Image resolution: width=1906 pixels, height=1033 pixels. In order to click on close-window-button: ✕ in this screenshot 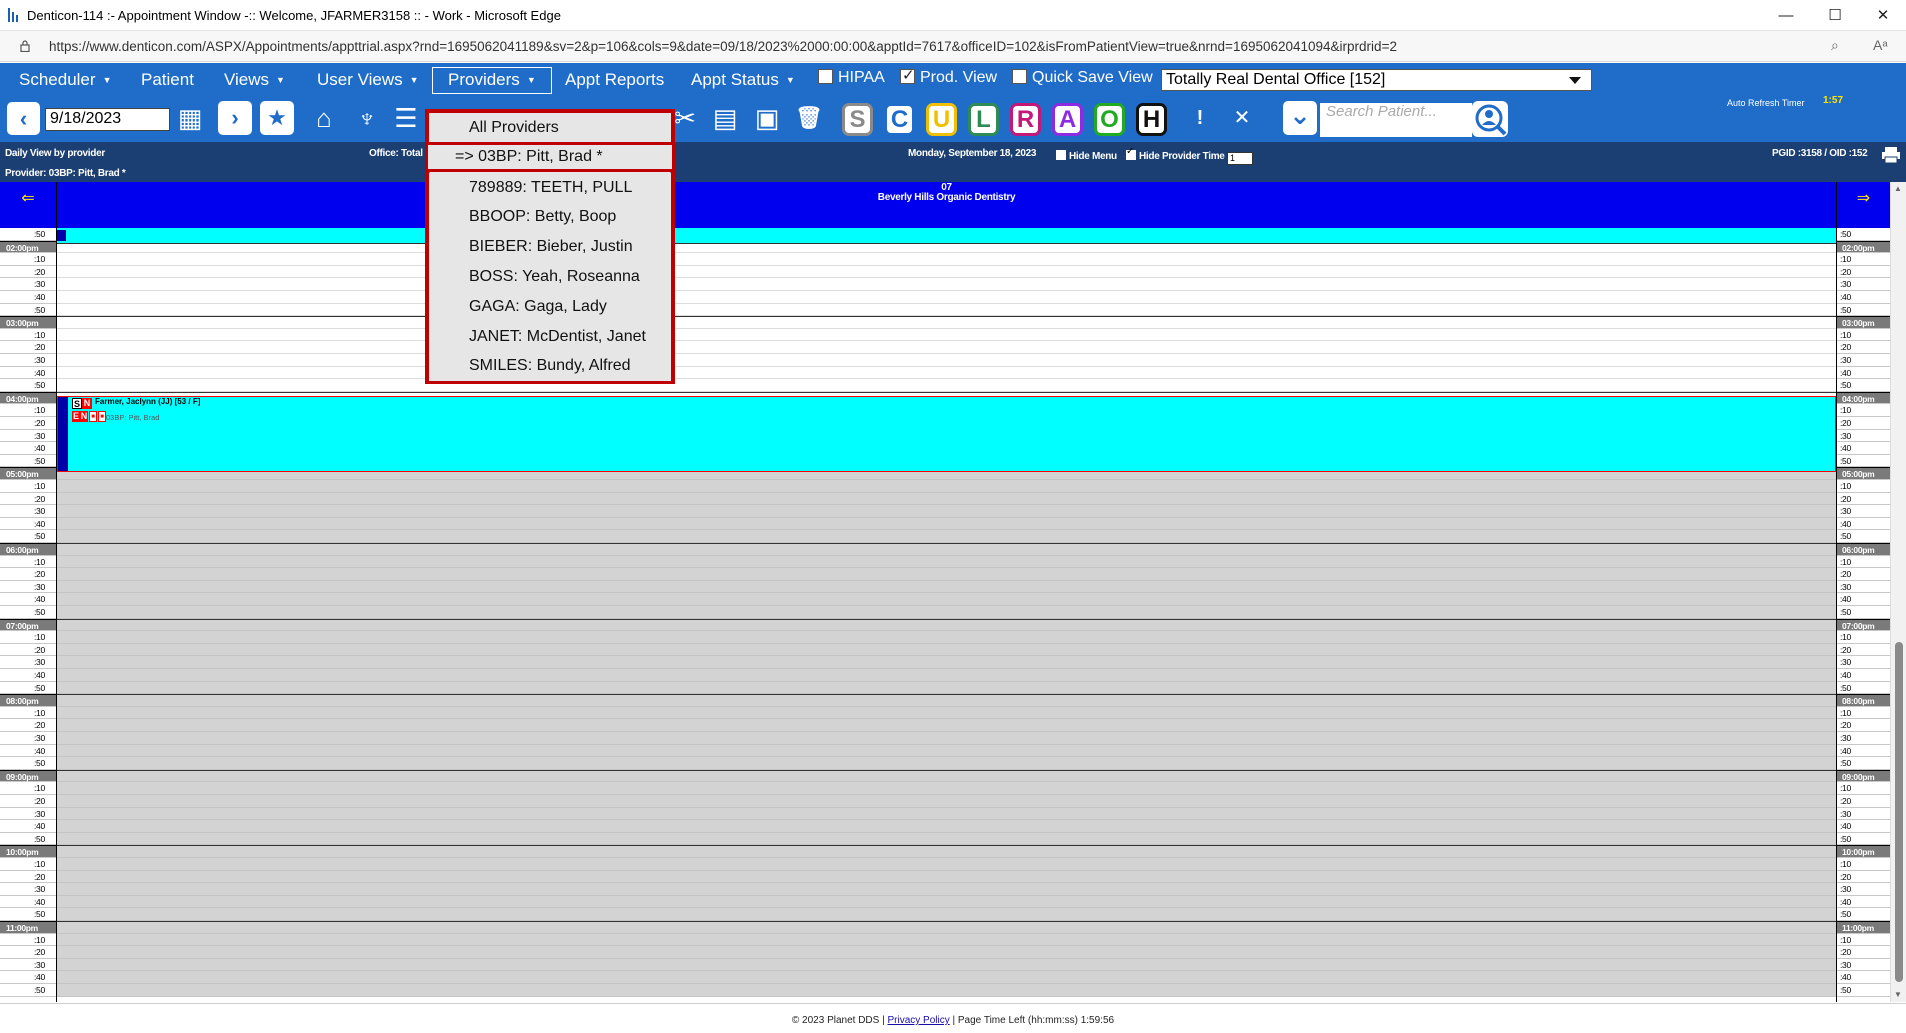, I will do `click(1883, 15)`.